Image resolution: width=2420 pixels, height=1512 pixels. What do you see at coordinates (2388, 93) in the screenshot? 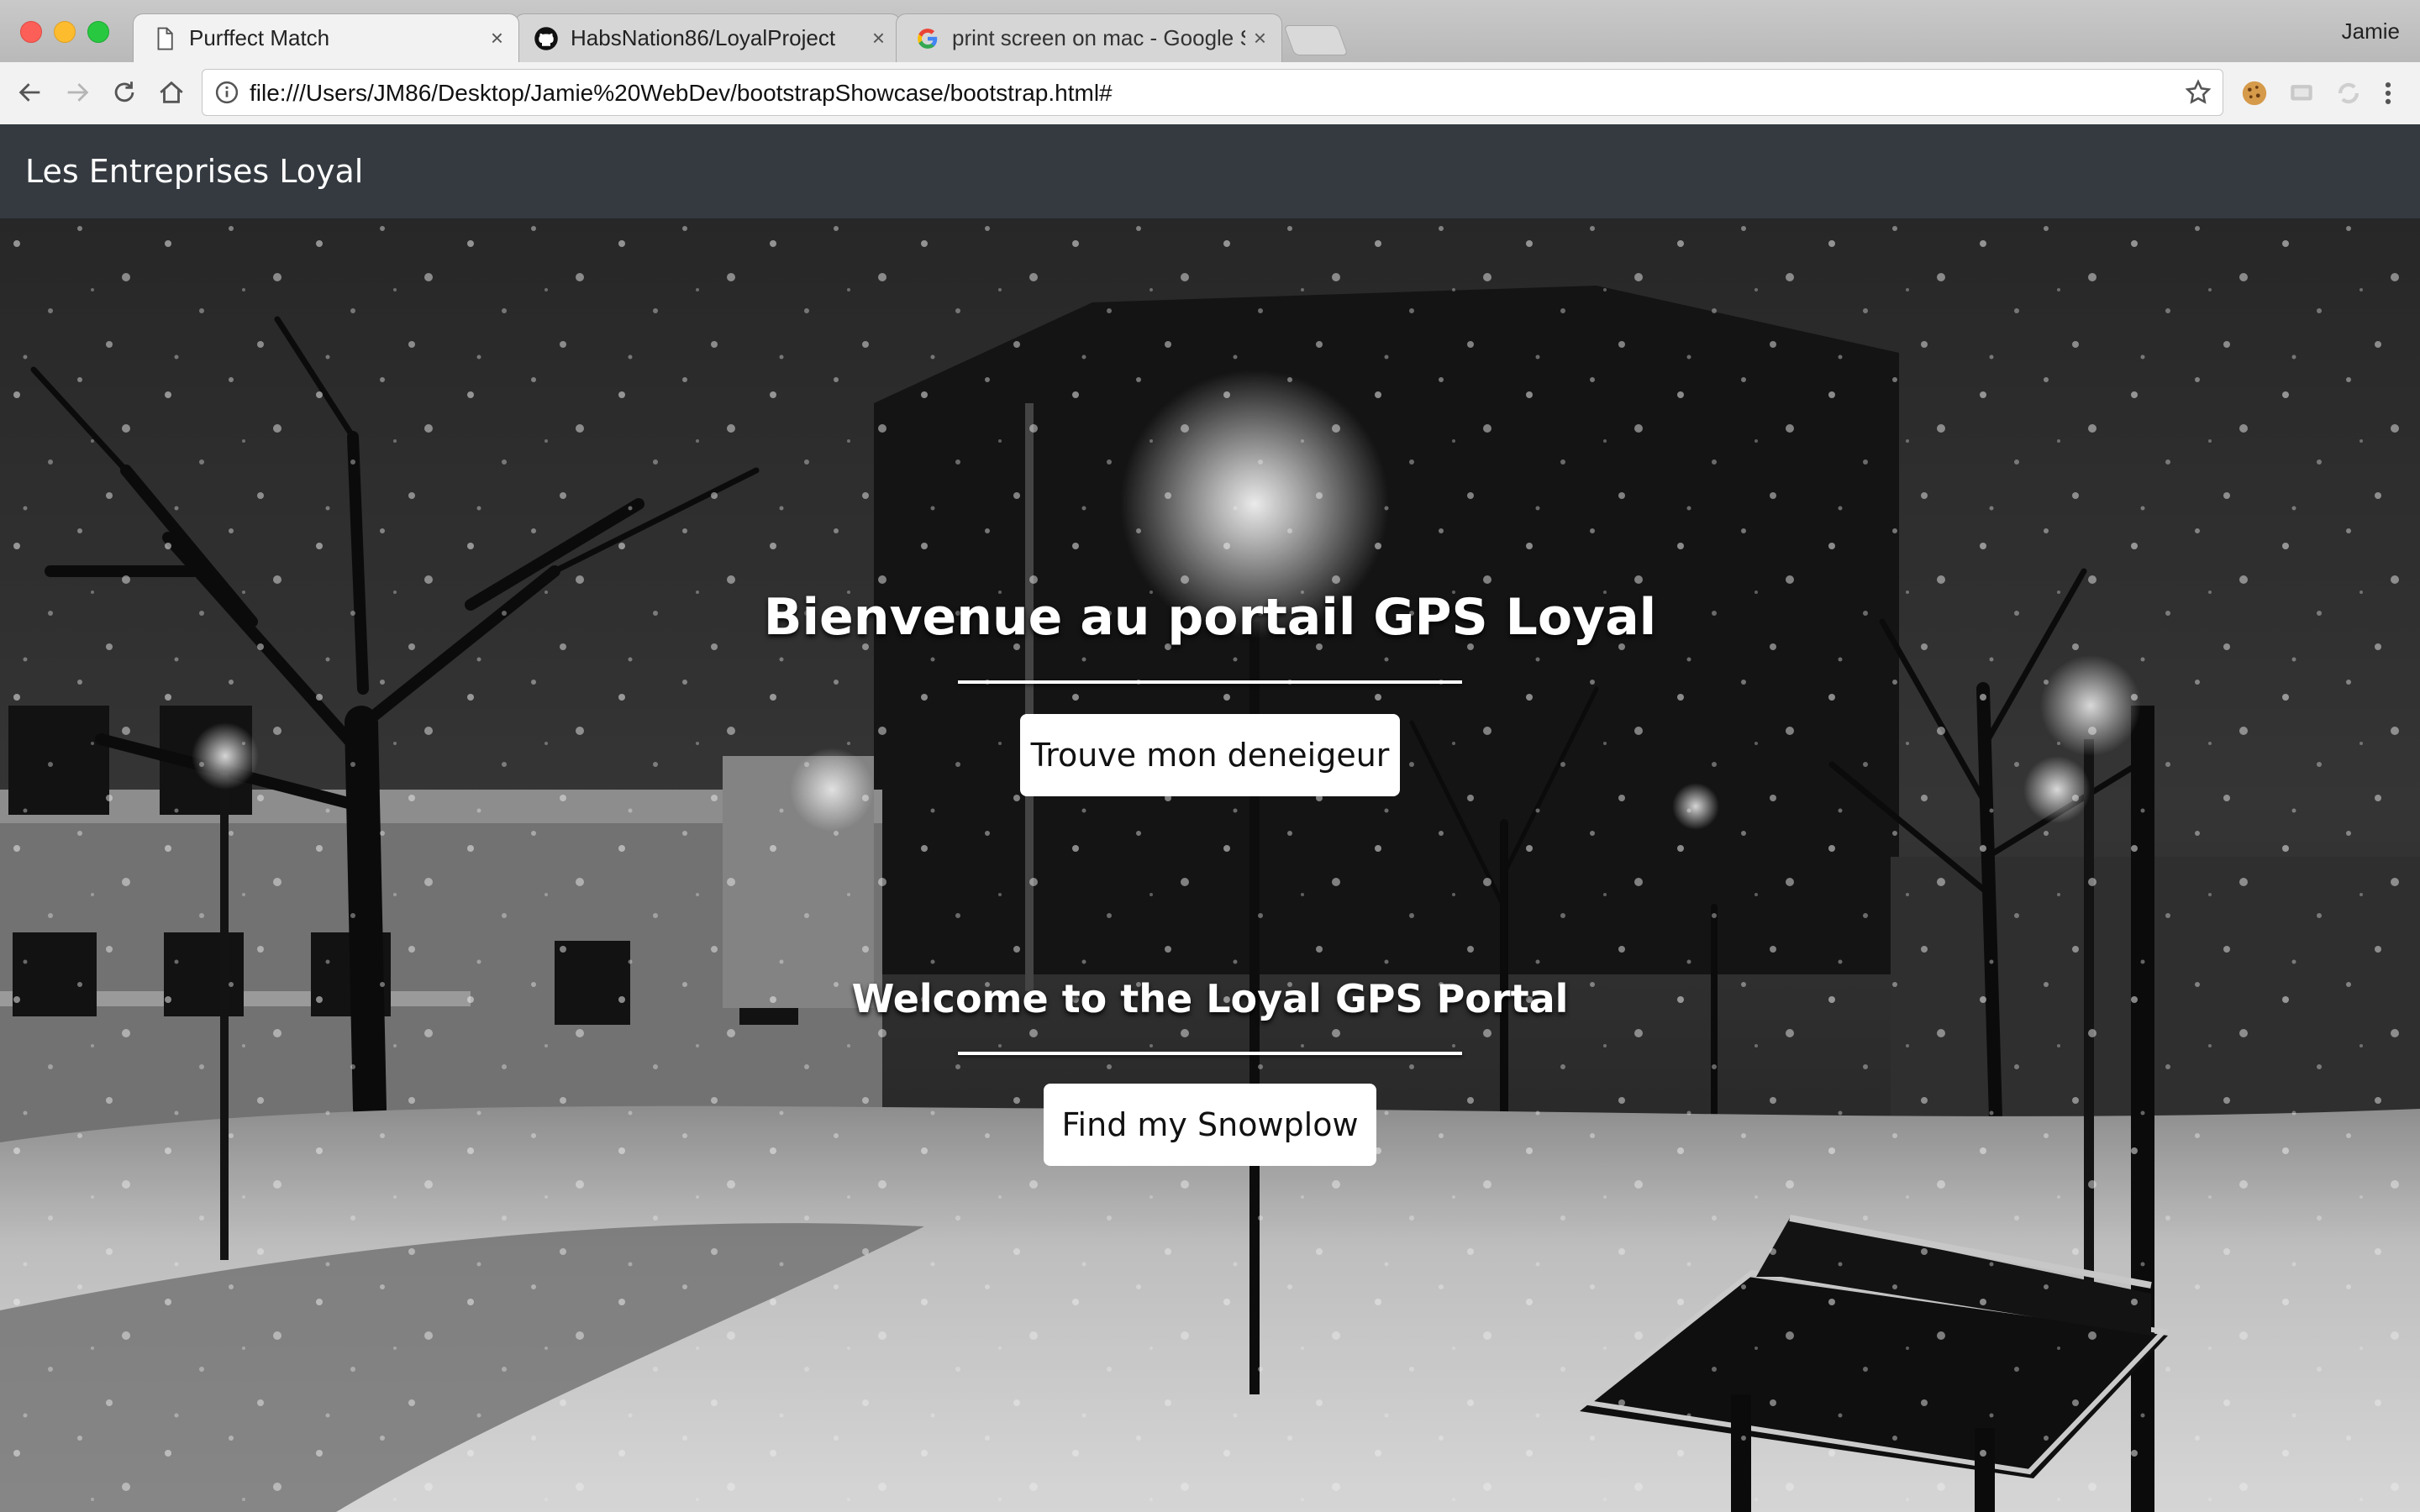
I see `menu-kebab-icon` at bounding box center [2388, 93].